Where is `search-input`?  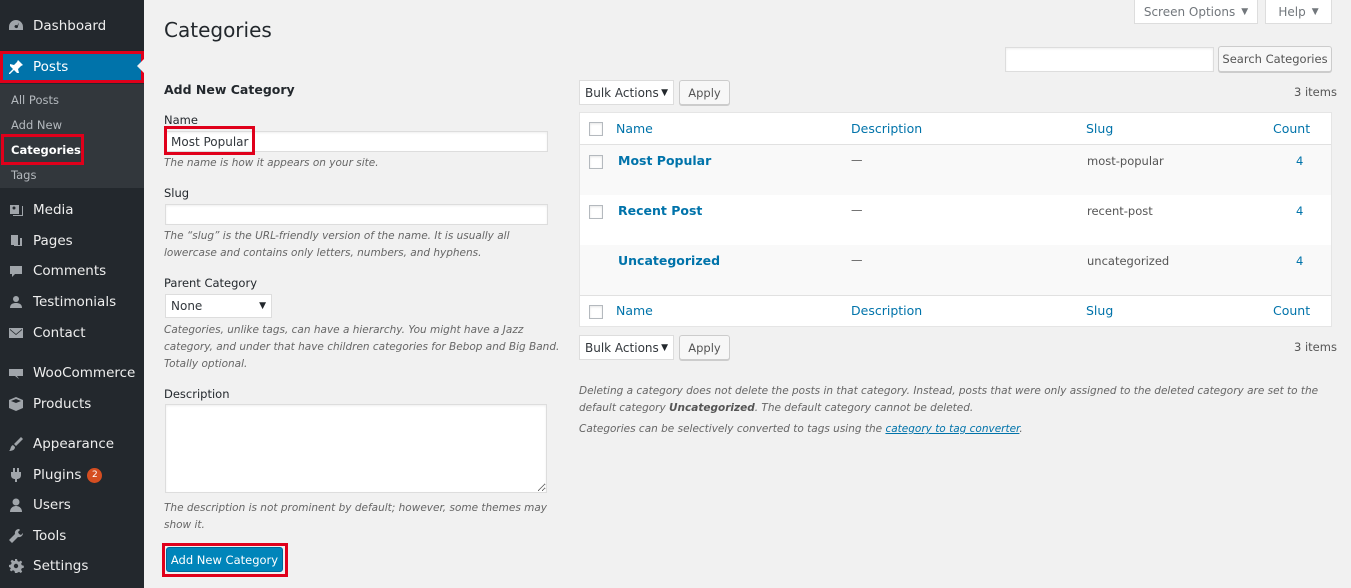 search-input is located at coordinates (1109, 59).